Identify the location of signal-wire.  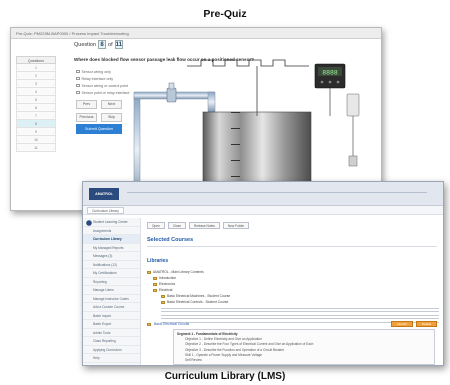
(248, 63).